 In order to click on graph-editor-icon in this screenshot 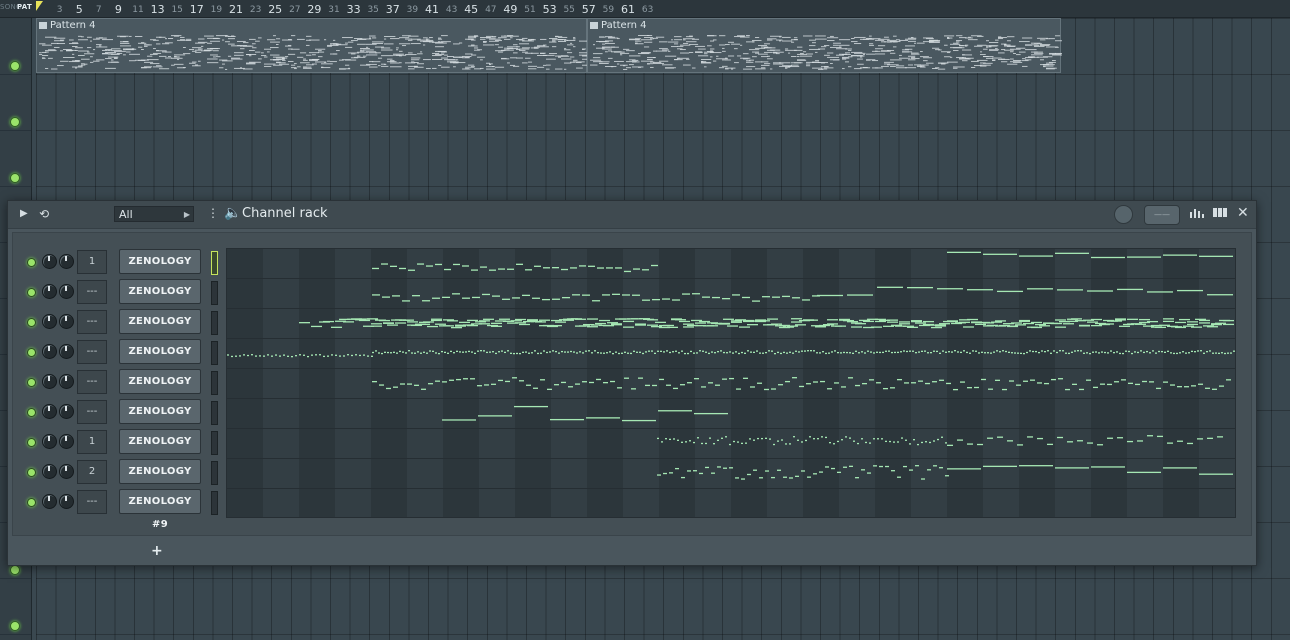, I will do `click(1197, 214)`.